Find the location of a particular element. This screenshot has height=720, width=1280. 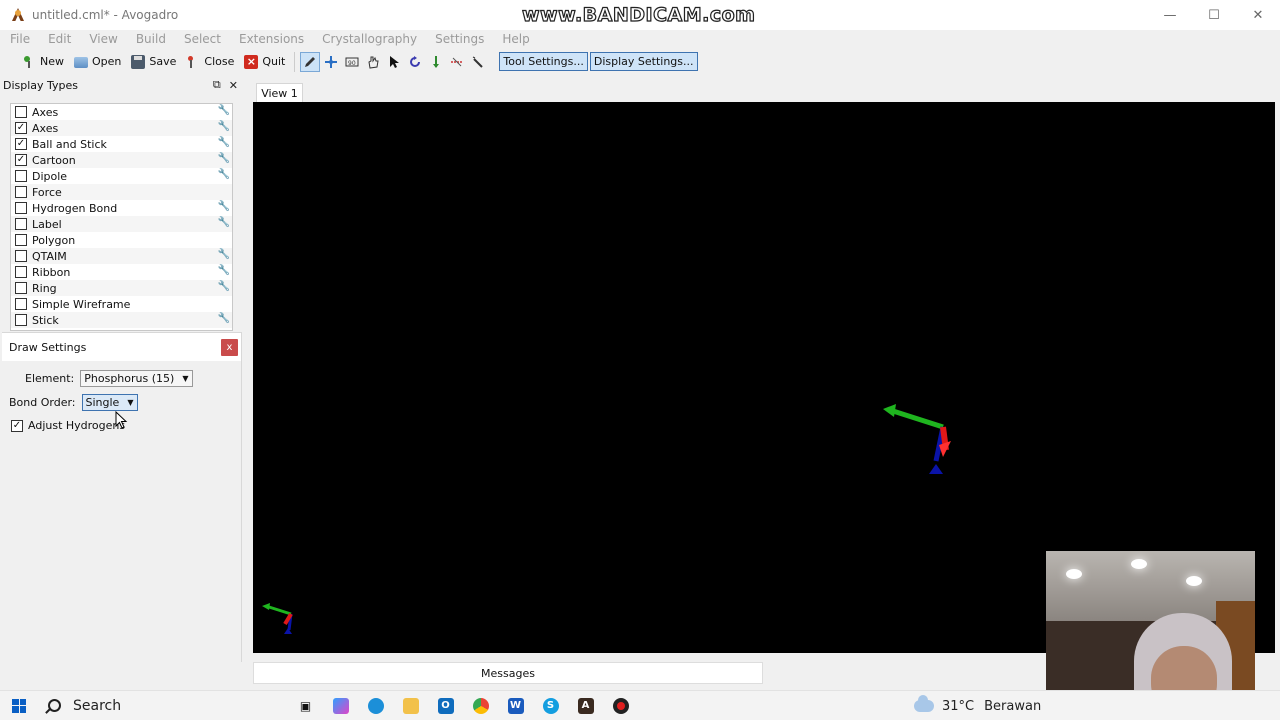

bond-centric-tool-button is located at coordinates (457, 62).